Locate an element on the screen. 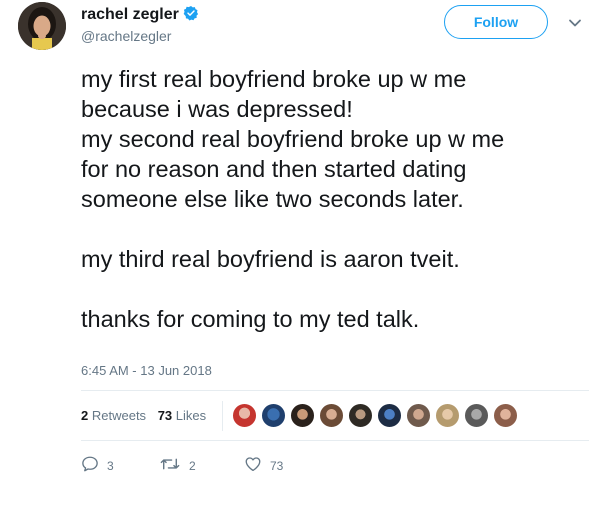  display-name-text: rachel zegler is located at coordinates (130, 14).